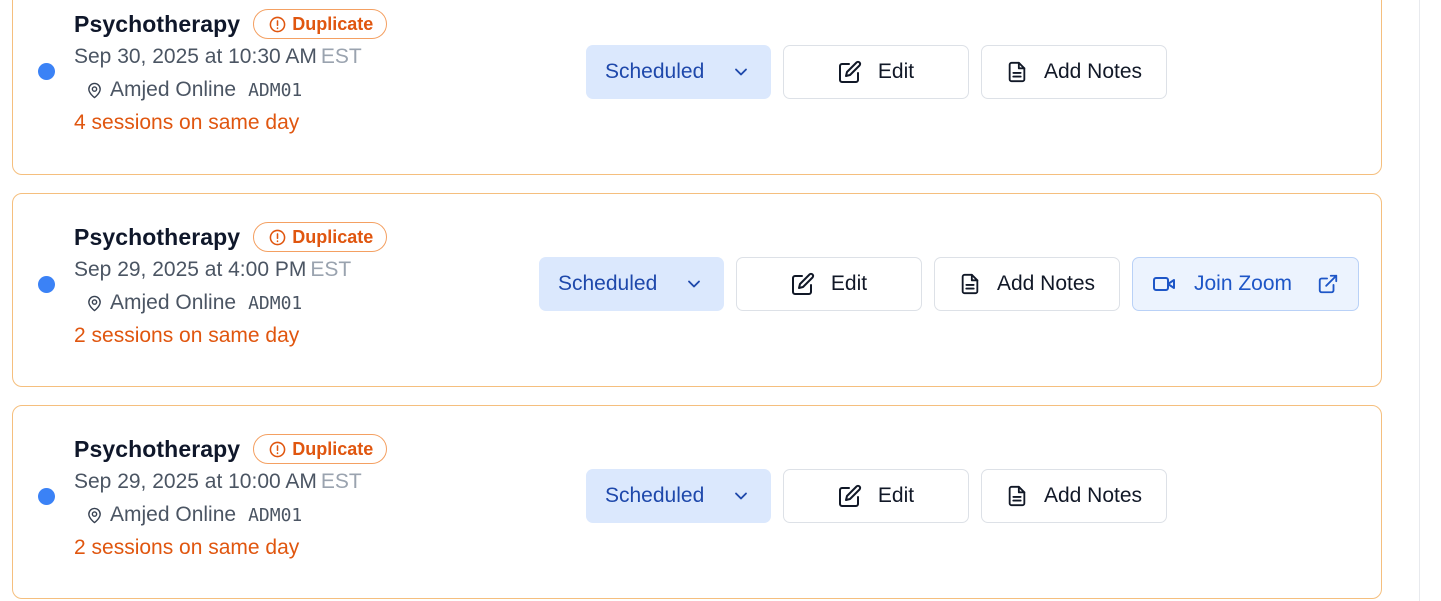  I want to click on session-date: Sep 30, 2025 at 10:30 AM, so click(195, 56).